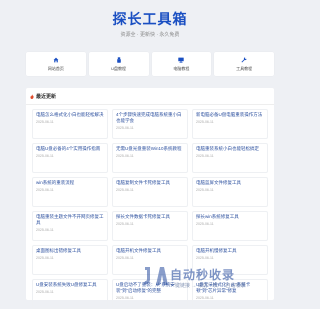 This screenshot has width=320, height=309. Describe the element at coordinates (70, 260) in the screenshot. I see `article-card: 桌面图标出错修复工具 2025-06-11` at that location.